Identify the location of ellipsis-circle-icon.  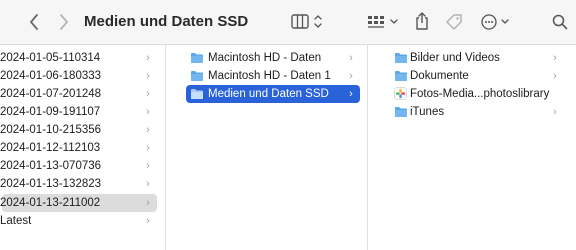
(495, 22).